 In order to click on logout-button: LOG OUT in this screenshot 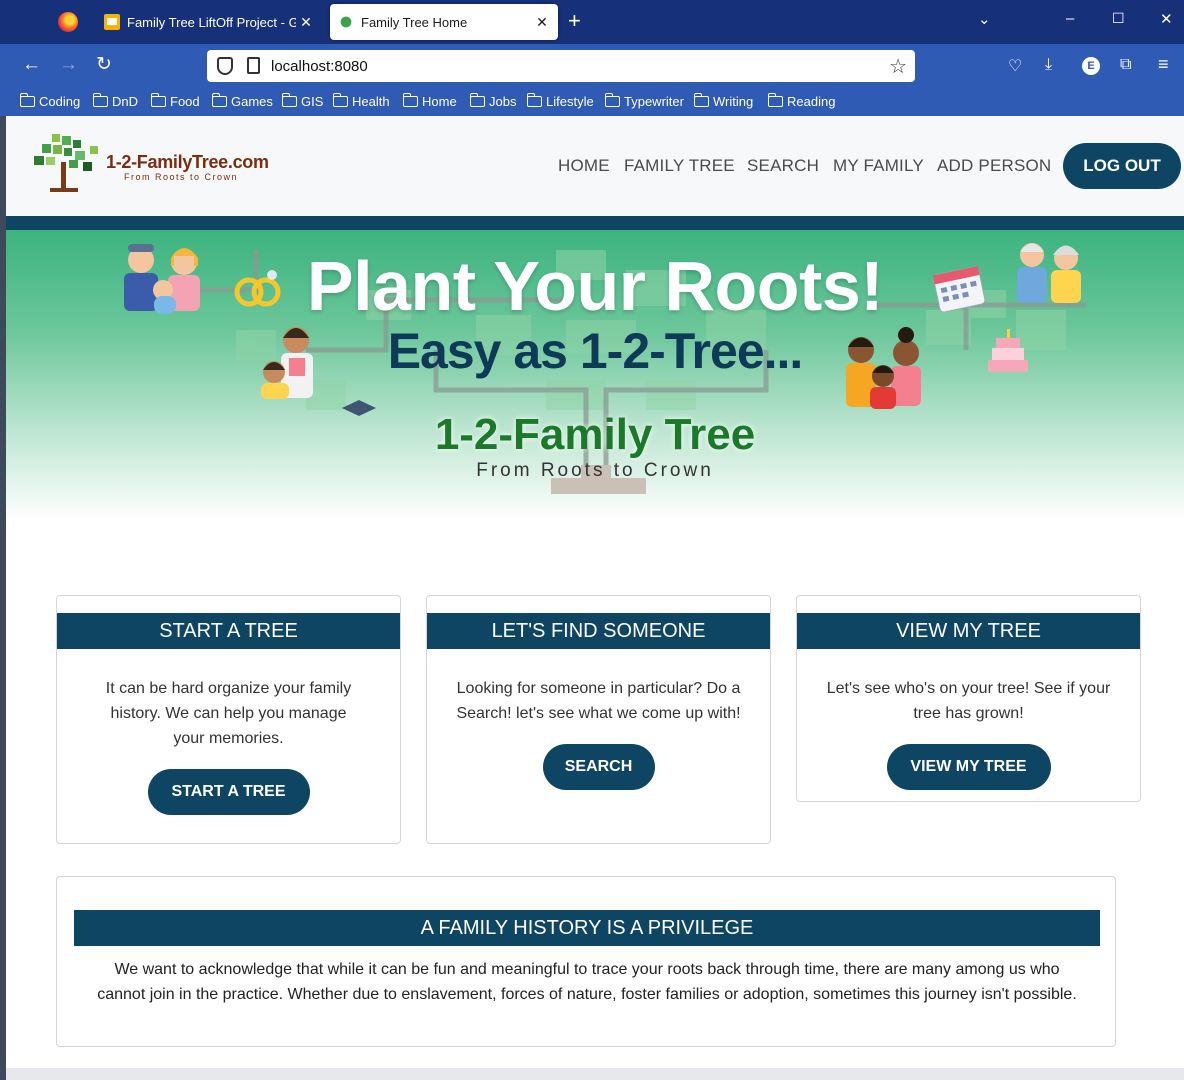, I will do `click(1122, 166)`.